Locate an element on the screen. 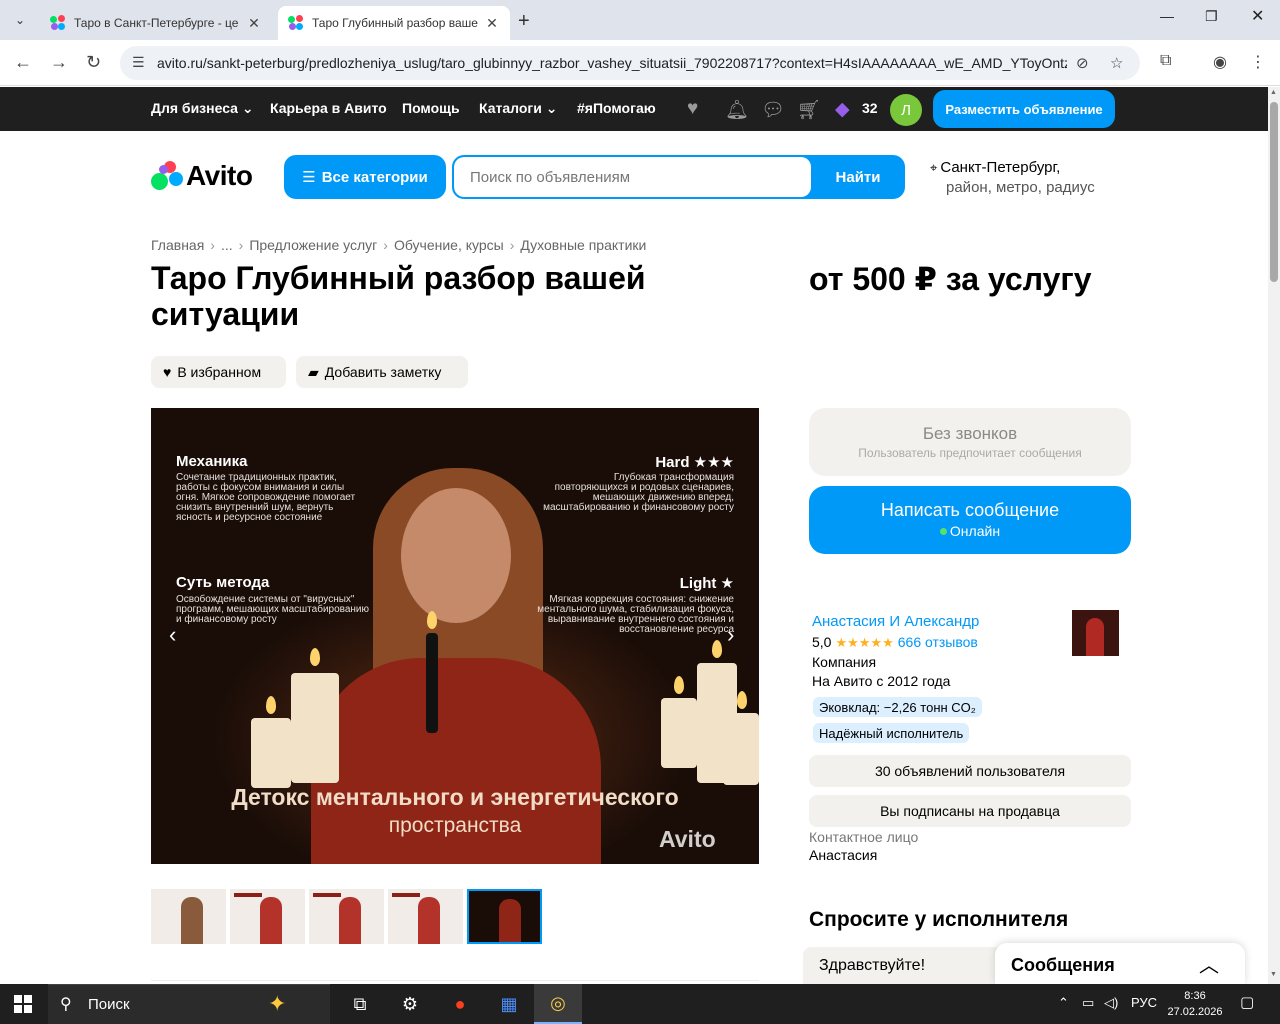 The width and height of the screenshot is (1280, 1024). location-selector: ⌖ Санкт-Петербург, район, метро, радиус is located at coordinates (1012, 178).